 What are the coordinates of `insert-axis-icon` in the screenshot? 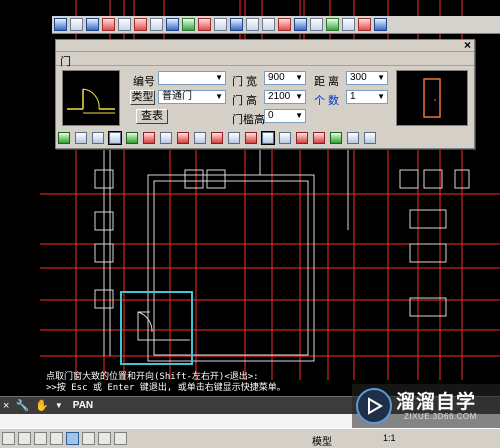 It's located at (98, 138).